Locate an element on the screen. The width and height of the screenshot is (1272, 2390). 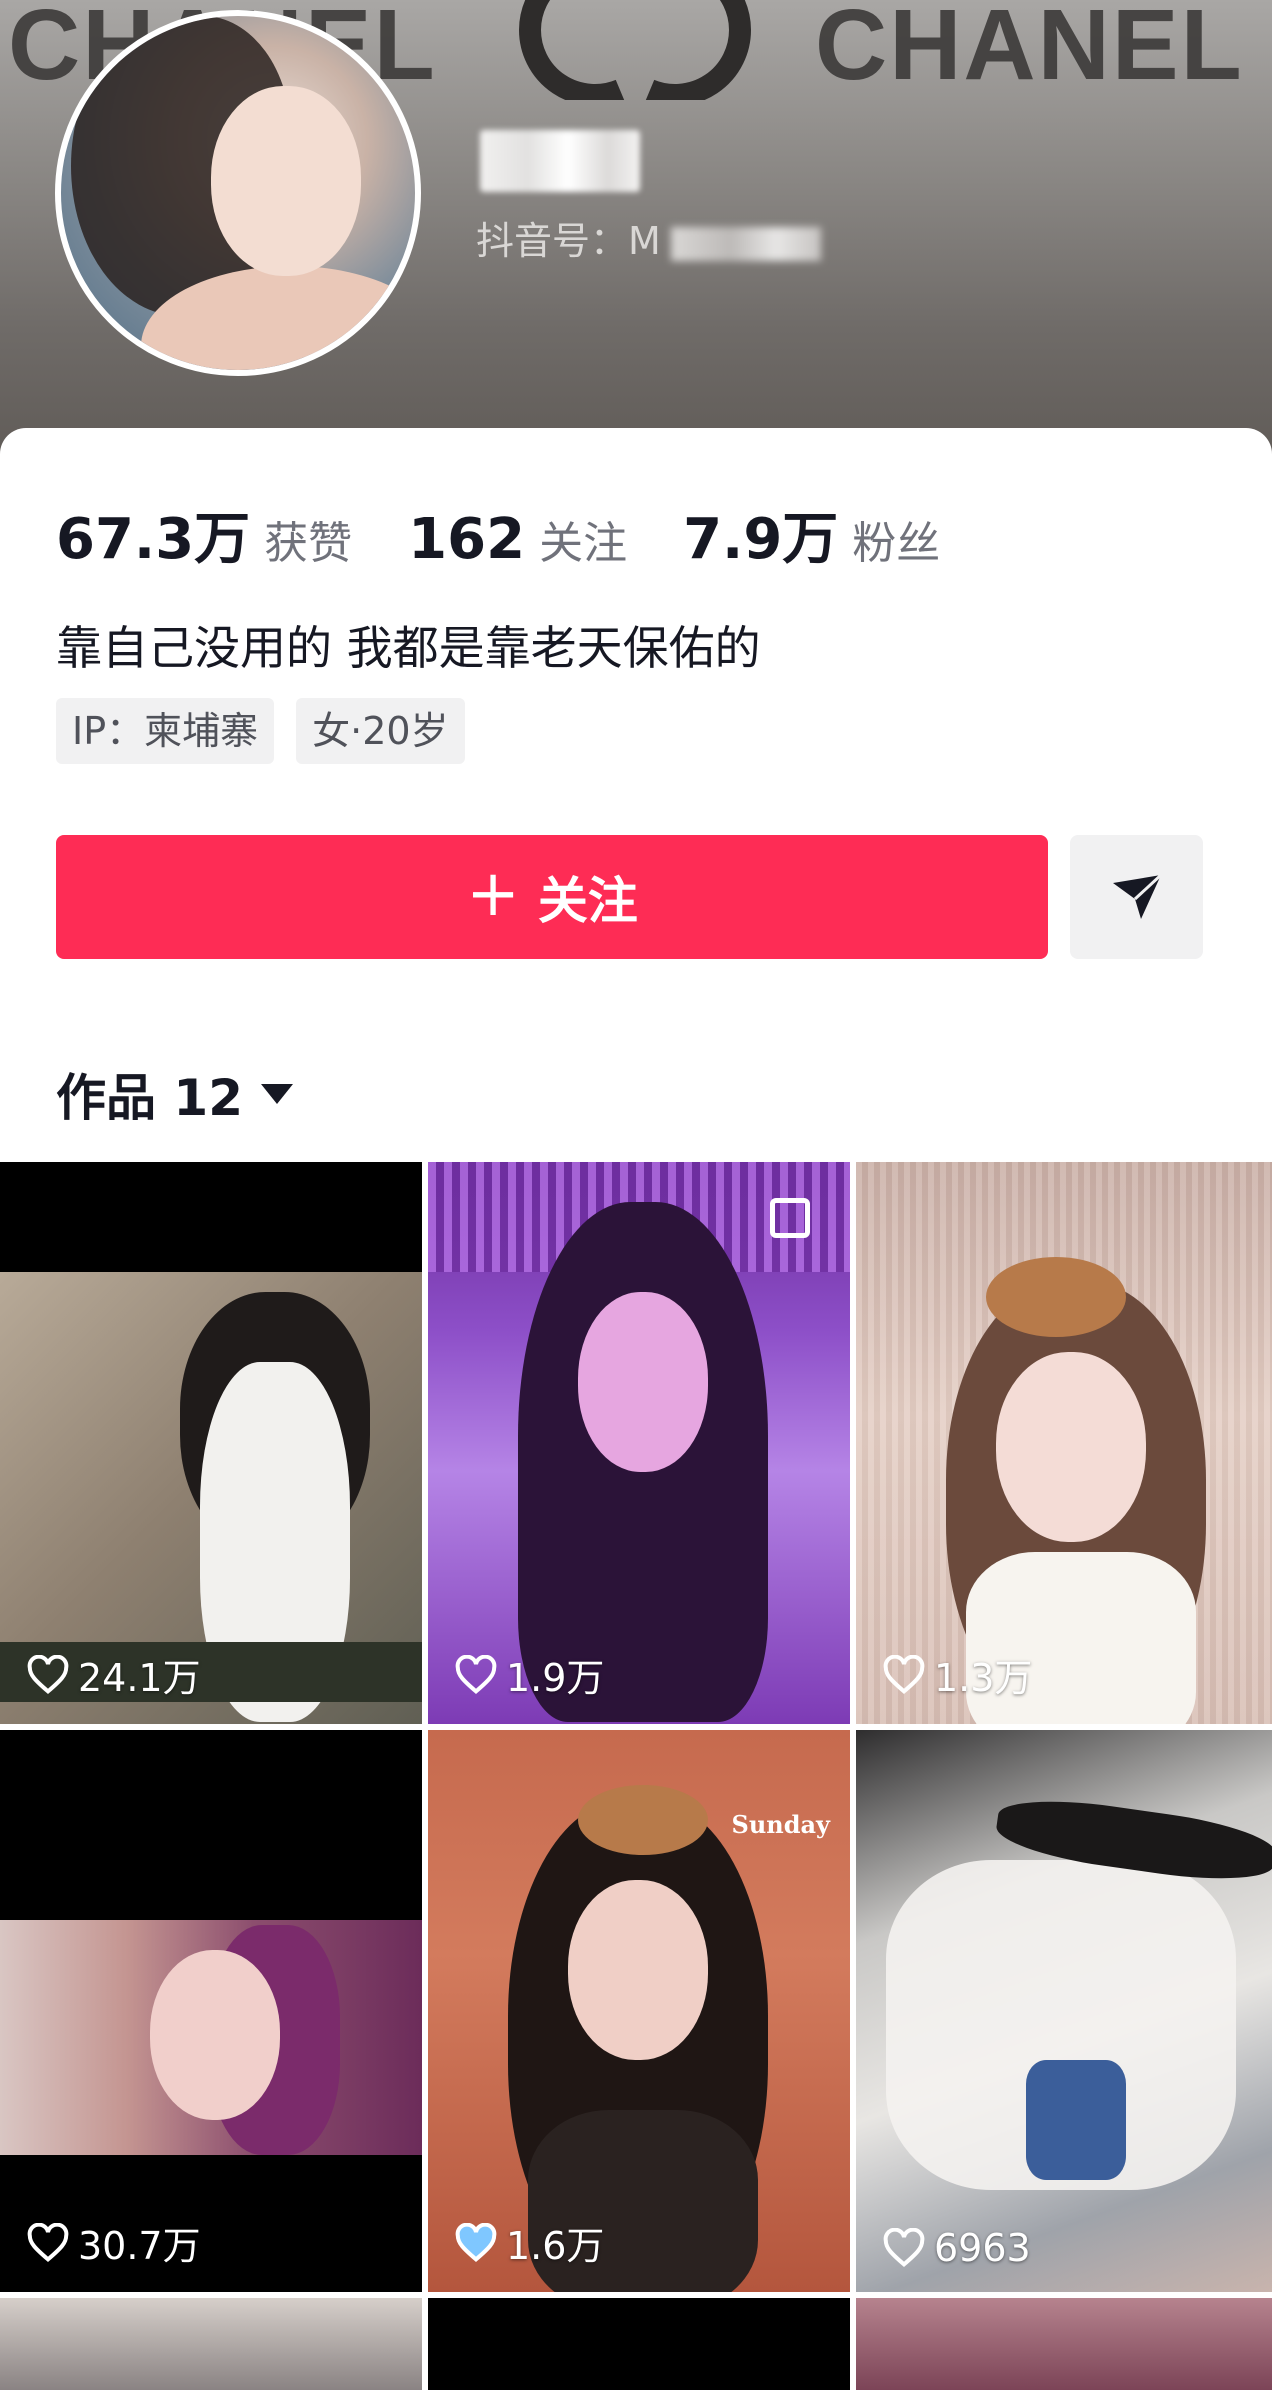
video-likes: 1.9万 is located at coordinates (529, 1674).